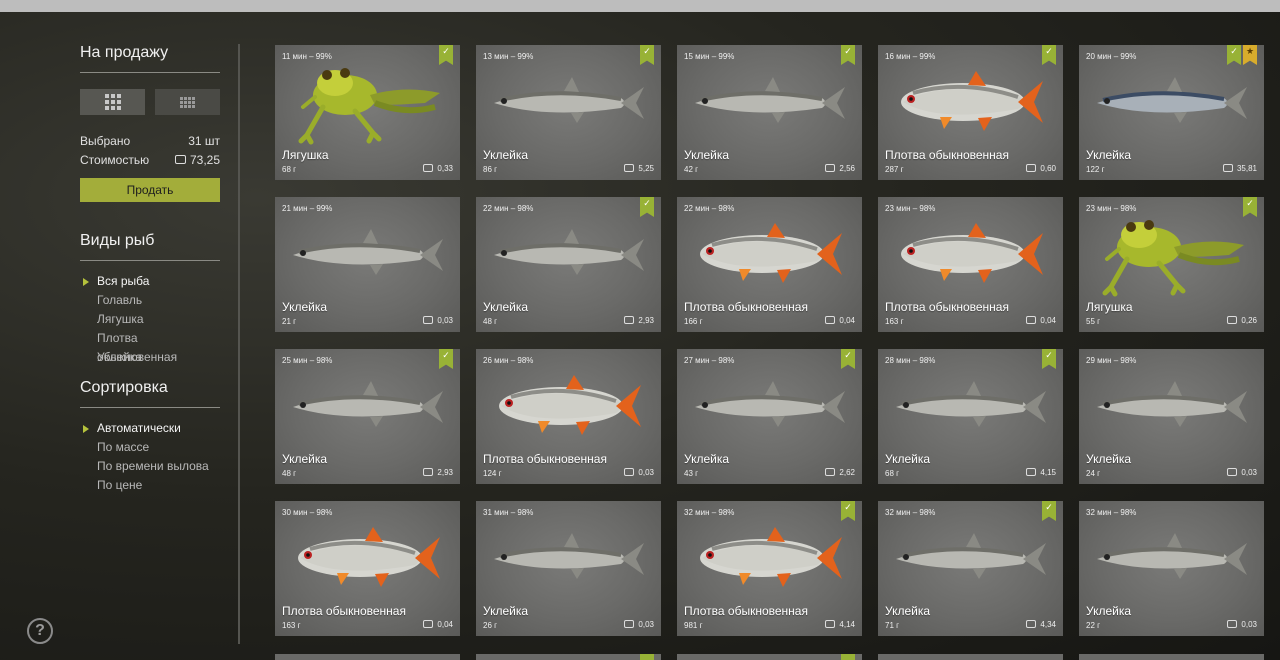 The width and height of the screenshot is (1280, 660). What do you see at coordinates (490, 625) in the screenshot?
I see `fish-weight: 26 г` at bounding box center [490, 625].